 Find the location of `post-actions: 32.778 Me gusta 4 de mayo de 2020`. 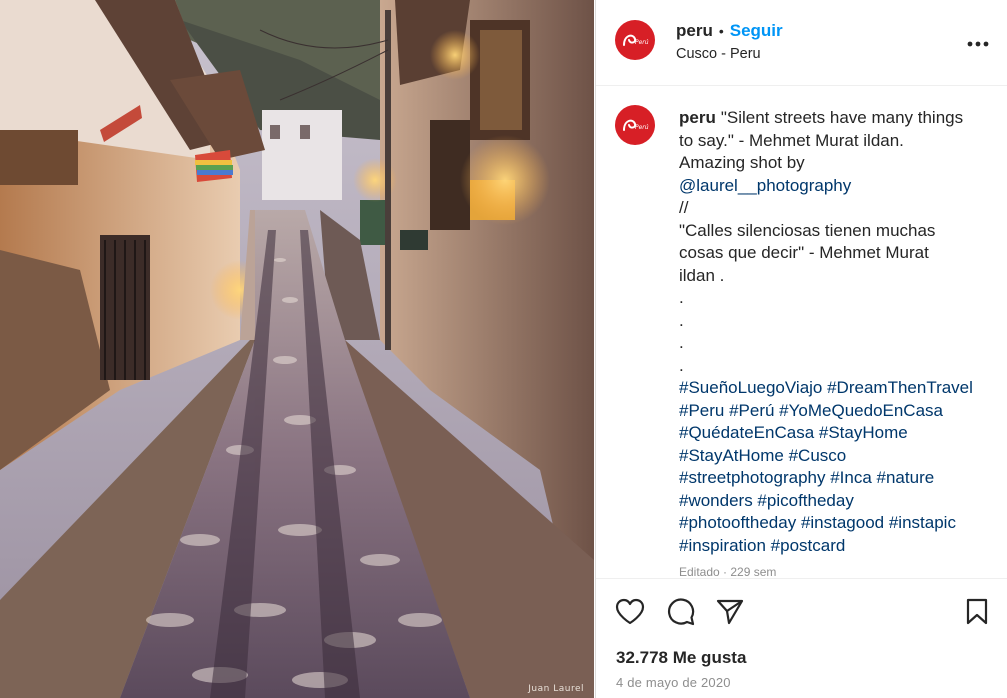

post-actions: 32.778 Me gusta 4 de mayo de 2020 is located at coordinates (801, 638).